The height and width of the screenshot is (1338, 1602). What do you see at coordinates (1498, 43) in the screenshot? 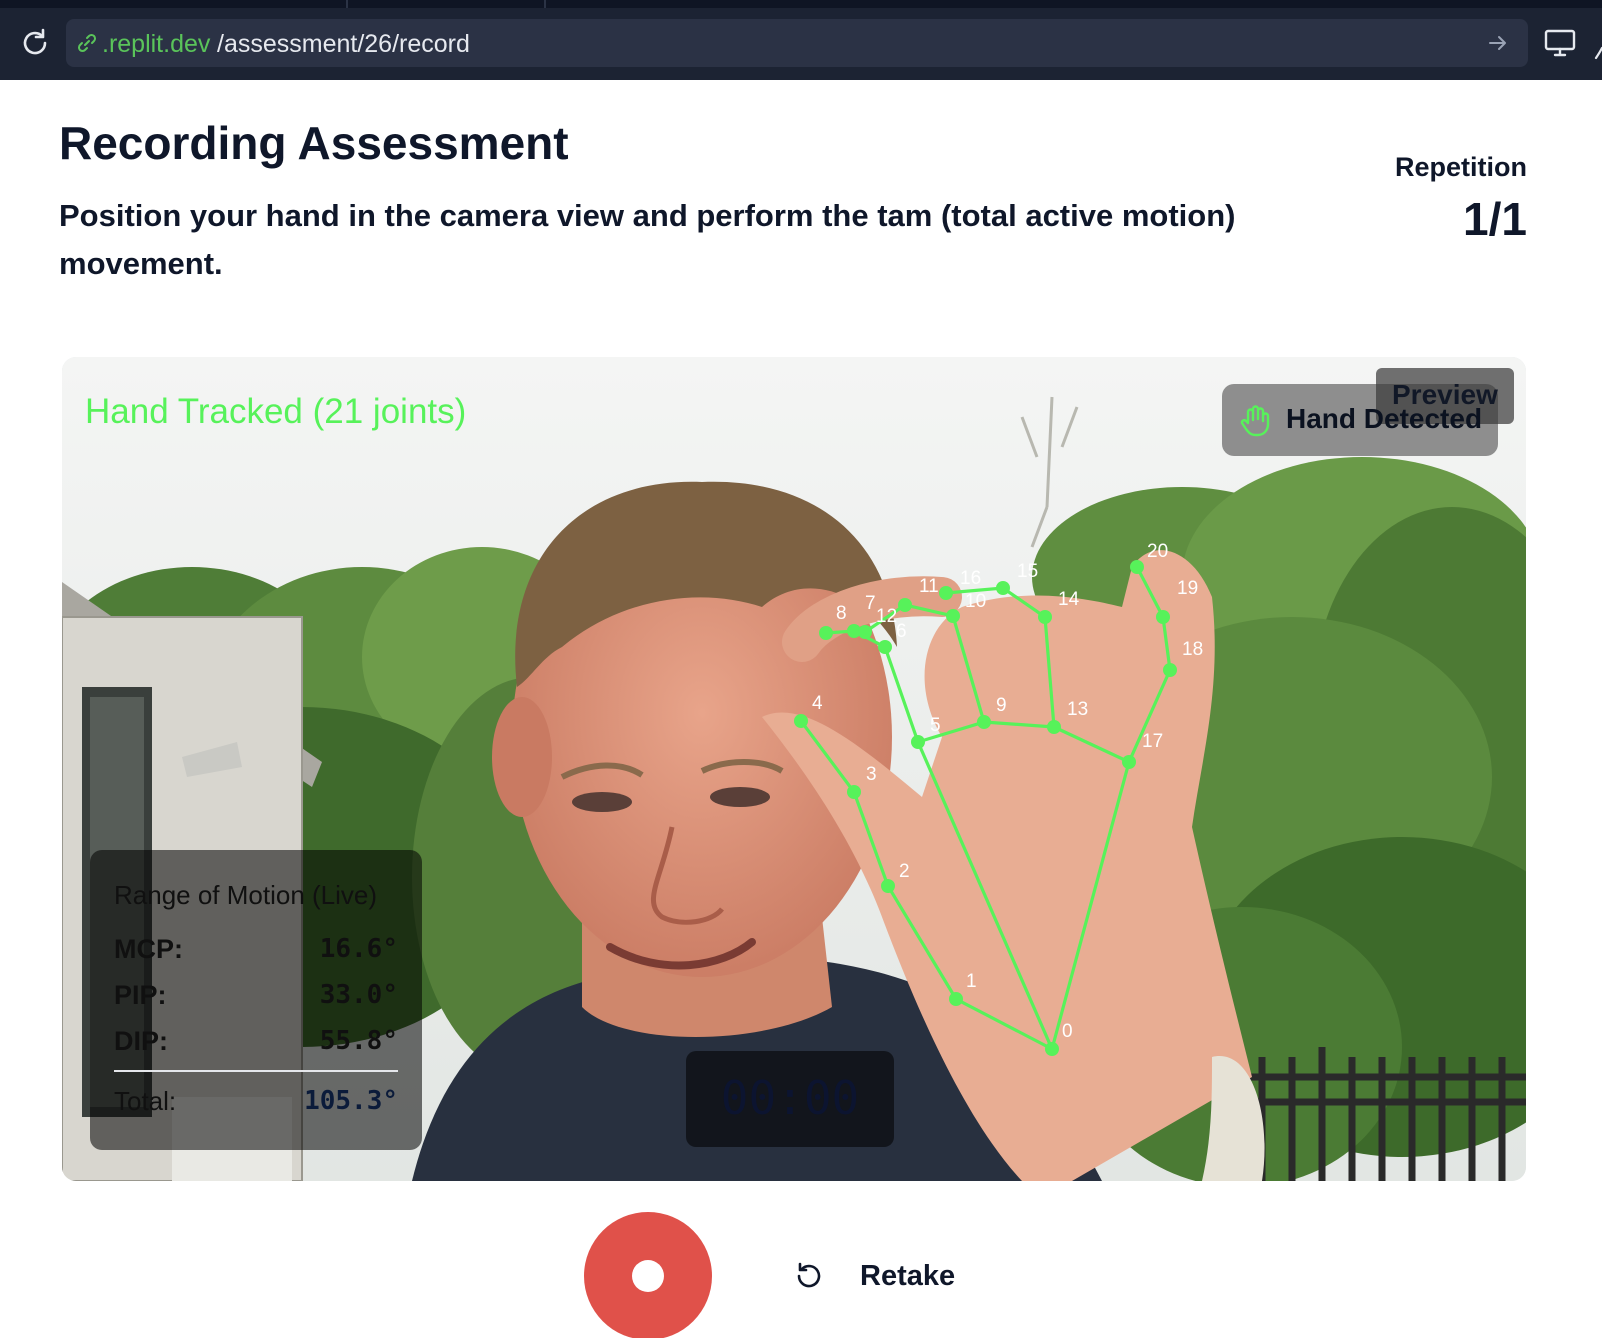
I see `go-arrow-icon` at bounding box center [1498, 43].